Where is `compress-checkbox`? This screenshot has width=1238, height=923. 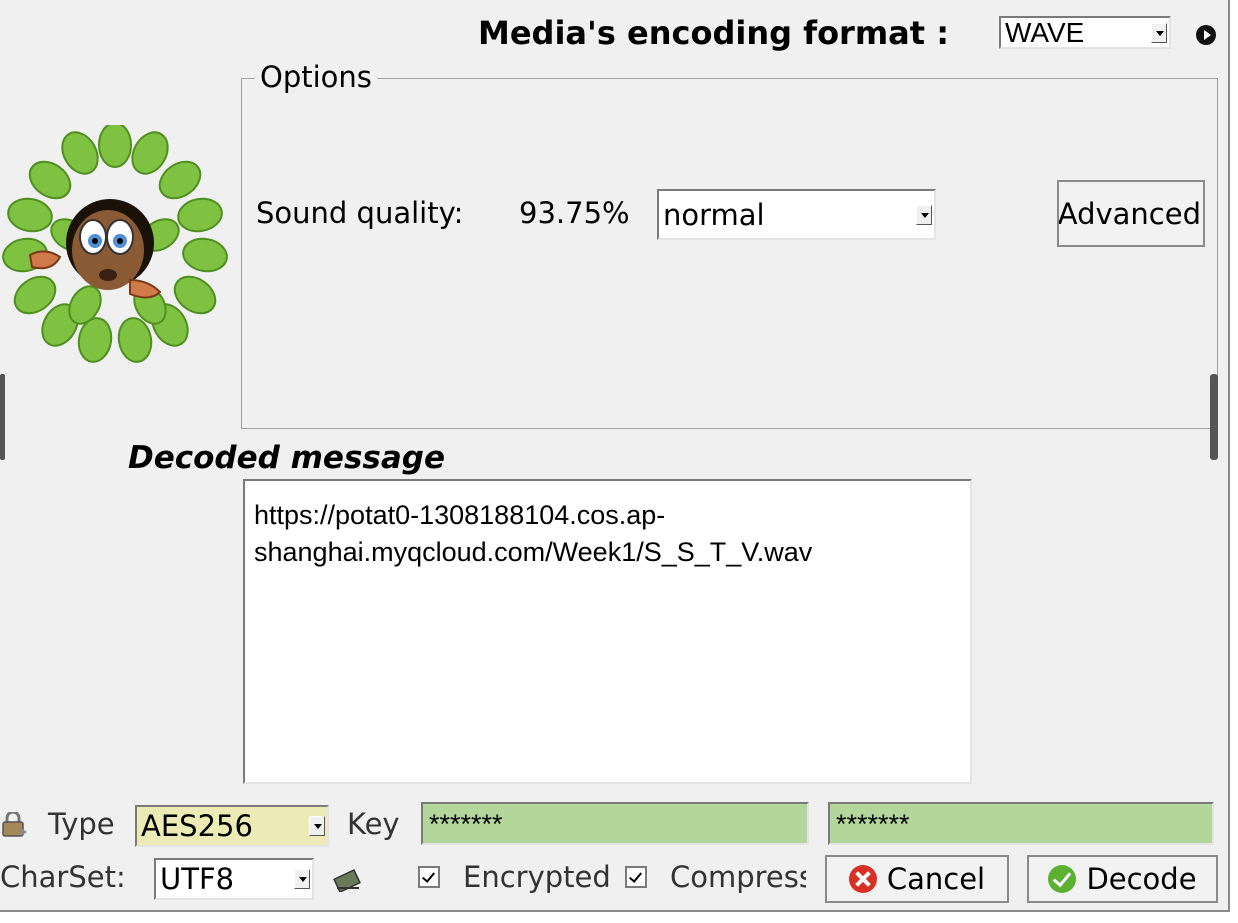 compress-checkbox is located at coordinates (636, 877).